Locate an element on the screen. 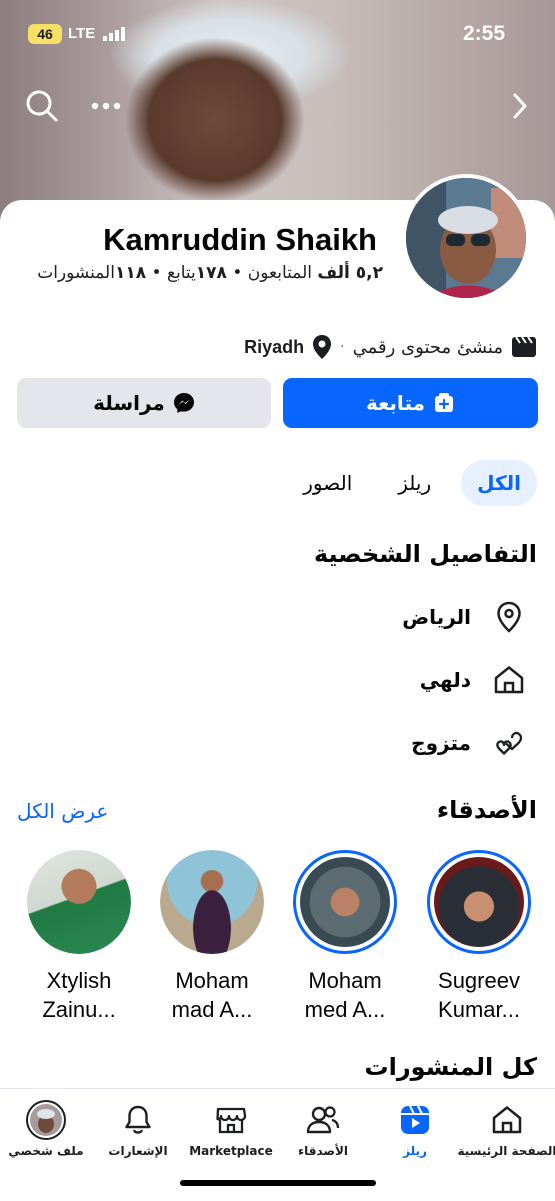 Image resolution: width=555 pixels, height=1201 pixels. profile-name: Kamruddin Shaikh is located at coordinates (240, 239).